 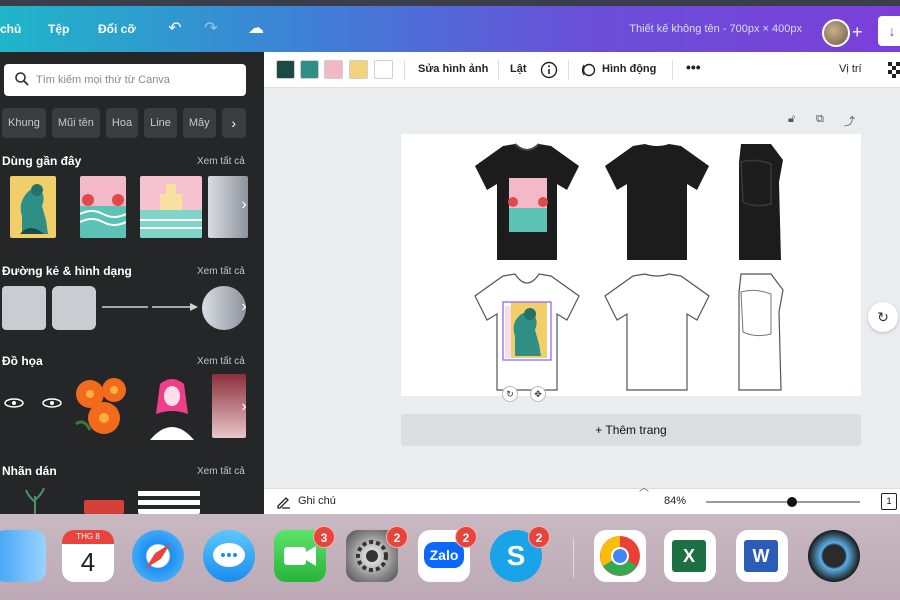 I want to click on search-icon, so click(x=22, y=79).